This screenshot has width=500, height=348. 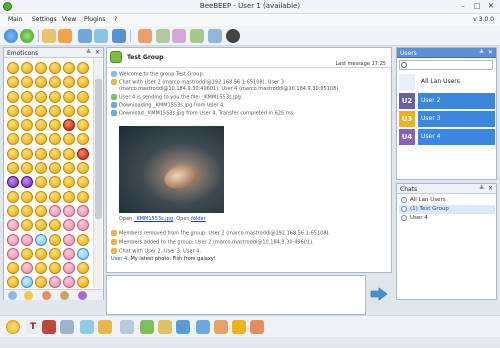 I want to click on emoticon-baby-icon, so click(x=41, y=239).